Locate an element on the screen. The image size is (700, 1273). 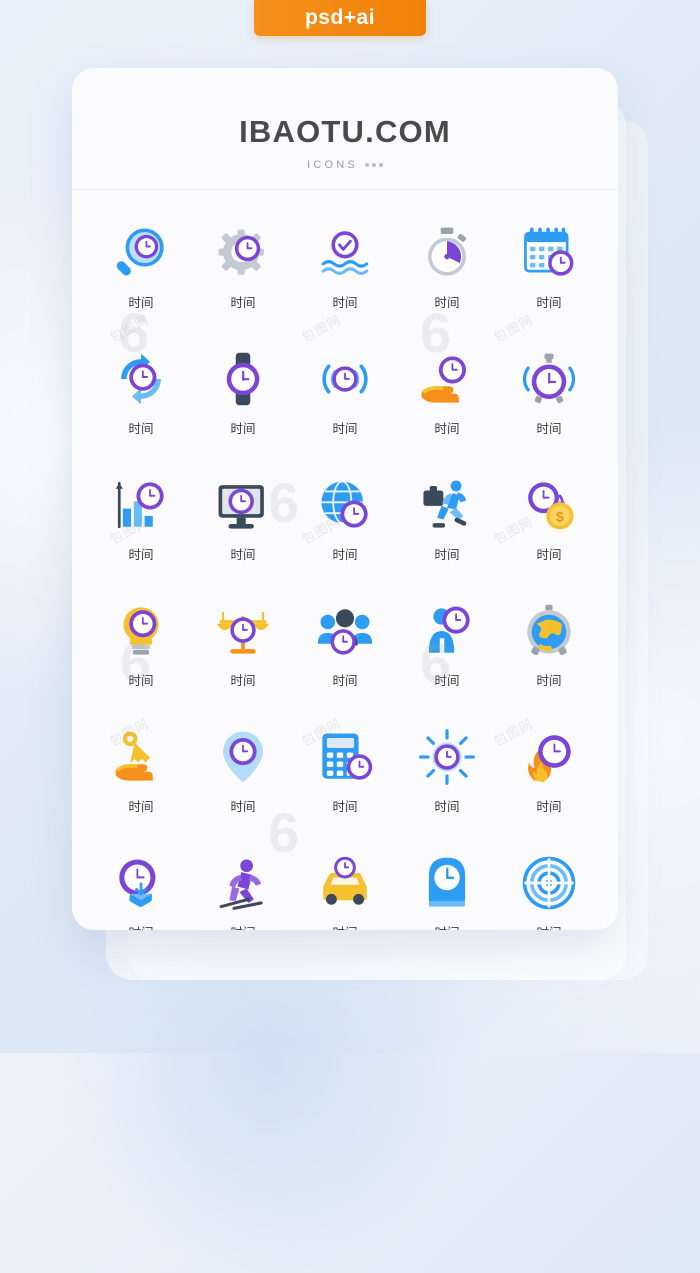
location-pin-clock-icon is located at coordinates (243, 757).